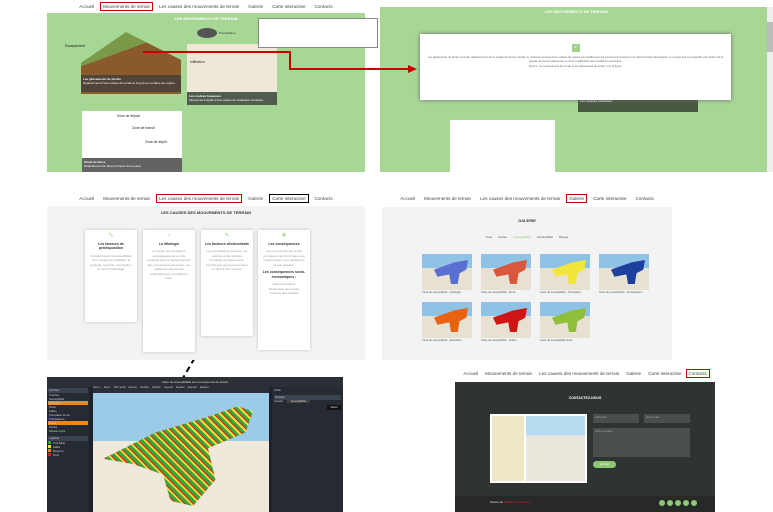  What do you see at coordinates (277, 390) in the screenshot?
I see `panel-header: Outils` at bounding box center [277, 390].